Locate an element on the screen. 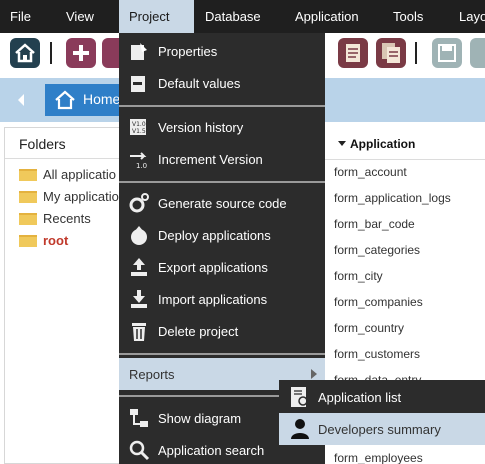  folders-title: Folders is located at coordinates (42, 144).